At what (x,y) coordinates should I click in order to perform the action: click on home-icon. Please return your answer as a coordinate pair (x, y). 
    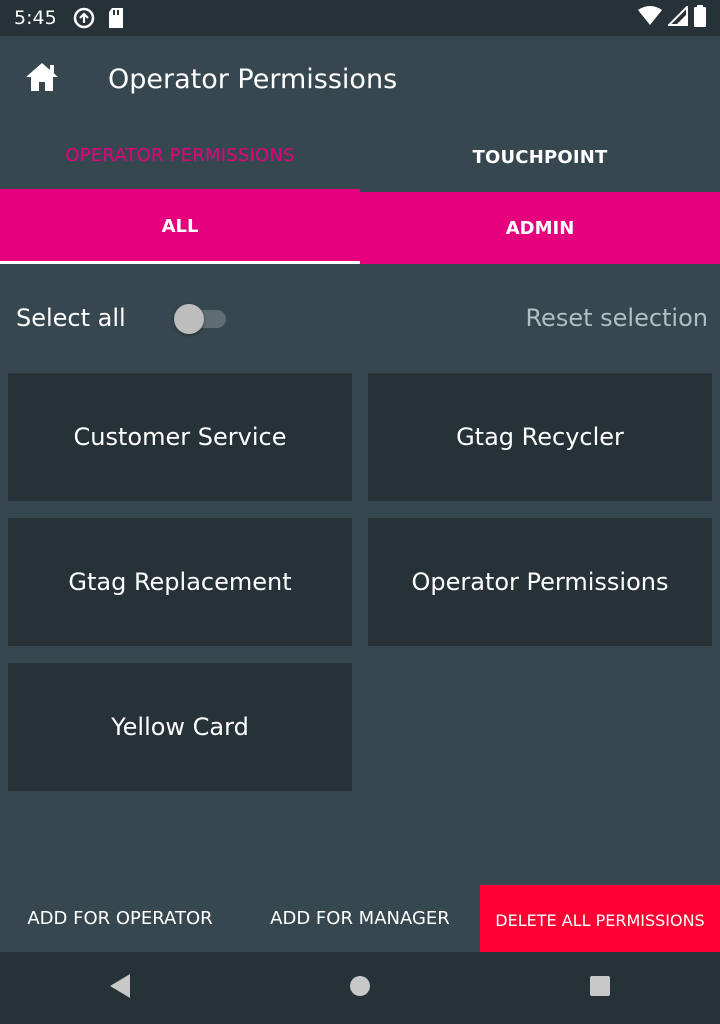
    Looking at the image, I should click on (42, 79).